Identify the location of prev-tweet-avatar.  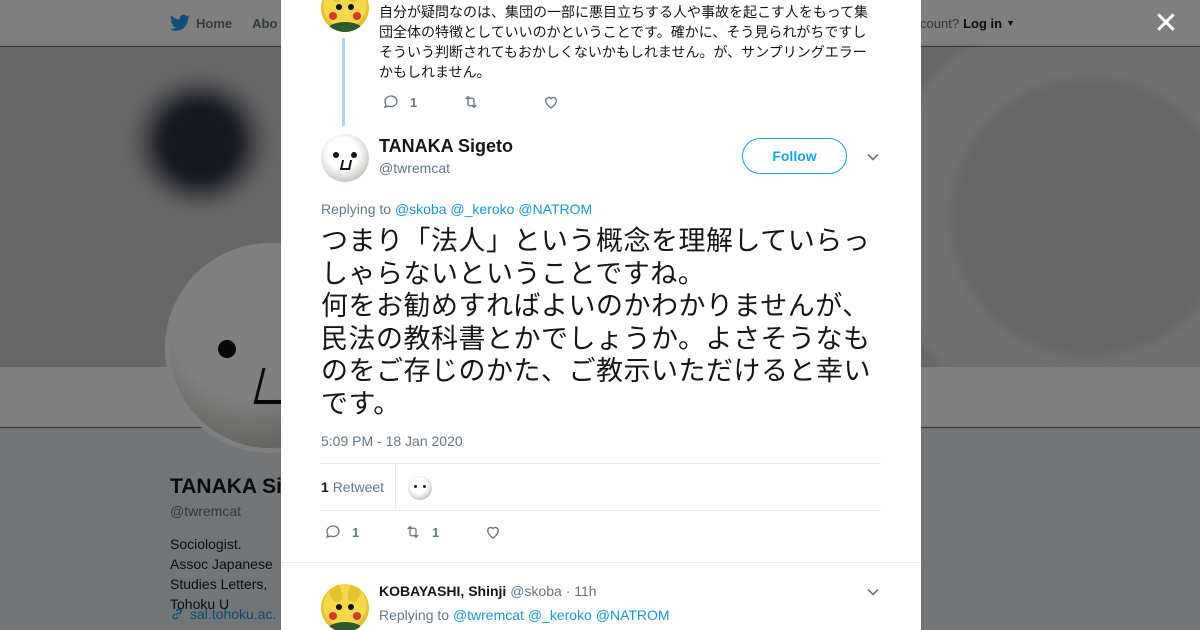
(345, 16).